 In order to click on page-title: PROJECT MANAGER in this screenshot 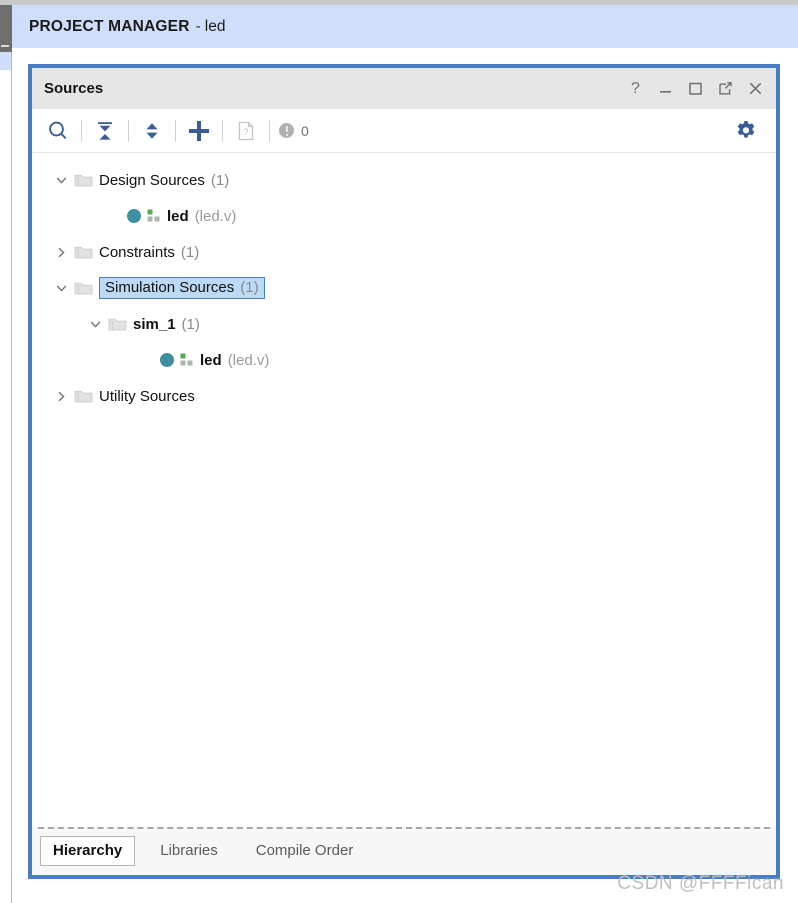, I will do `click(109, 26)`.